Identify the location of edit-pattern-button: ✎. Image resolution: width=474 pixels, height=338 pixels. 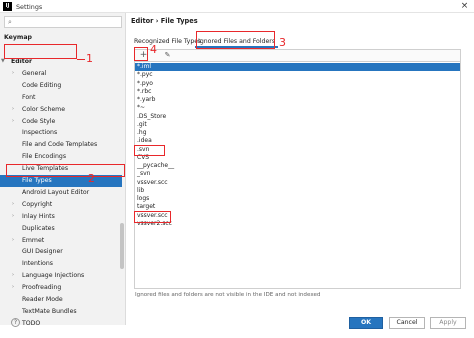
(167, 55).